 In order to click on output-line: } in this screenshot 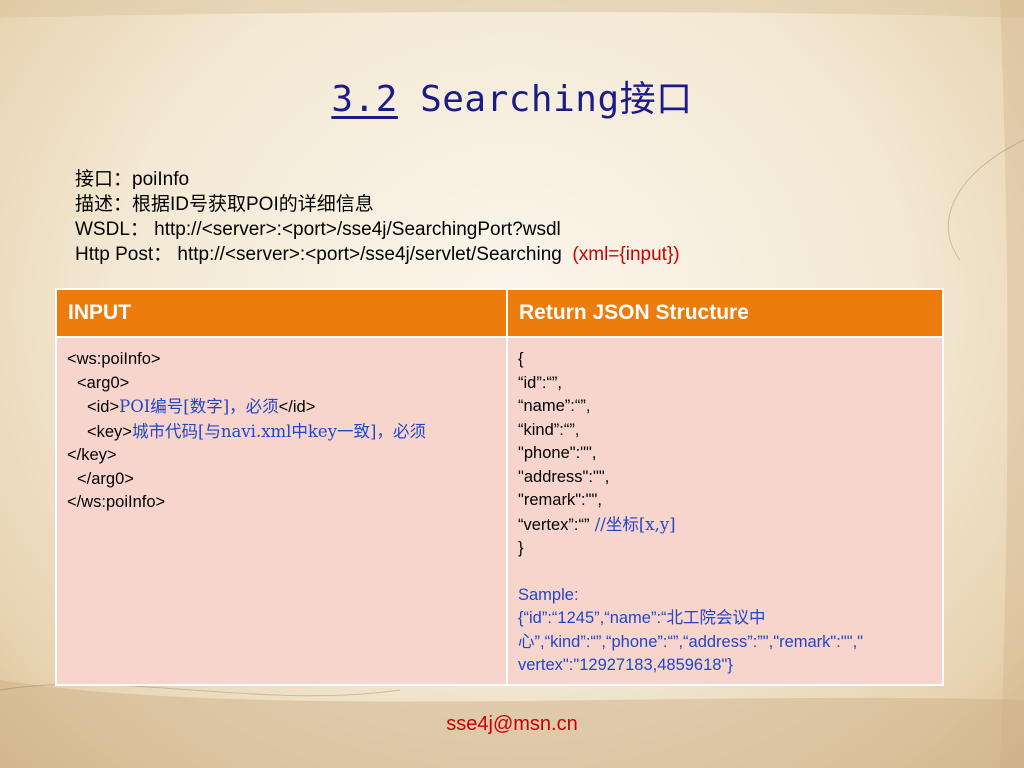, I will do `click(521, 548)`.